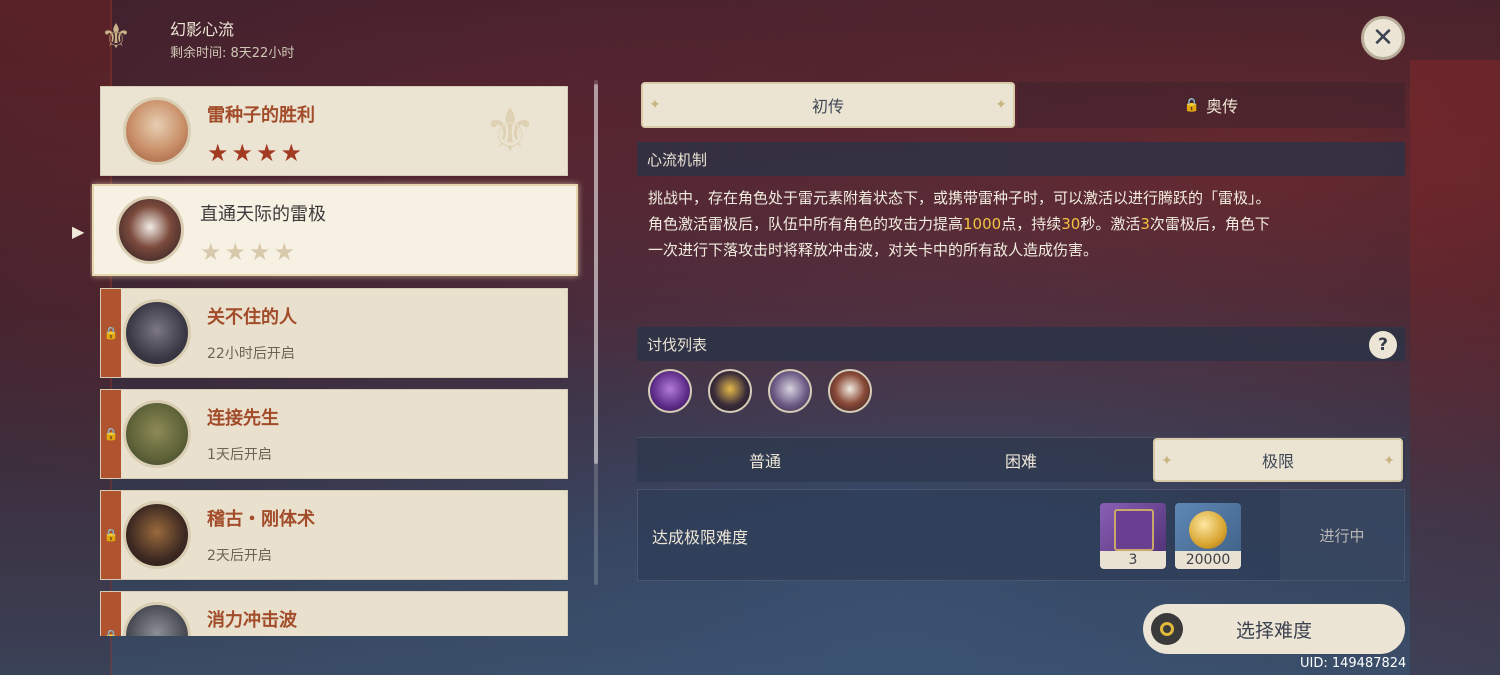  What do you see at coordinates (730, 391) in the screenshot?
I see `enemy-icon-abyss` at bounding box center [730, 391].